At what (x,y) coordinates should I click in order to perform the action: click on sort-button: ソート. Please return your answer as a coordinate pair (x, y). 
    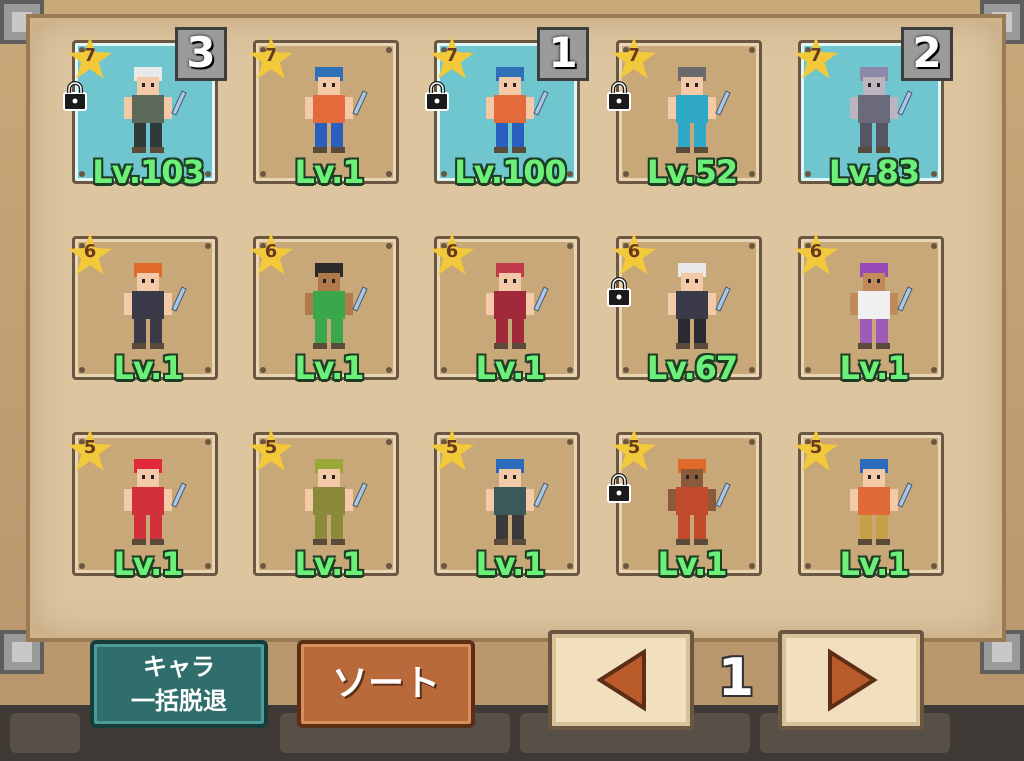
    Looking at the image, I should click on (386, 684).